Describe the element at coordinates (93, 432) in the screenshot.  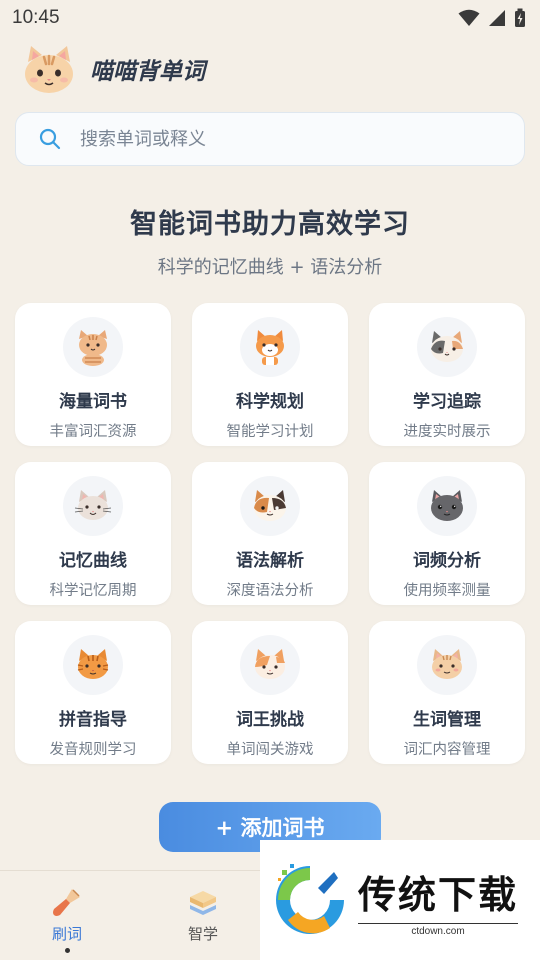
I see `card-desc: 丰富词汇资源` at that location.